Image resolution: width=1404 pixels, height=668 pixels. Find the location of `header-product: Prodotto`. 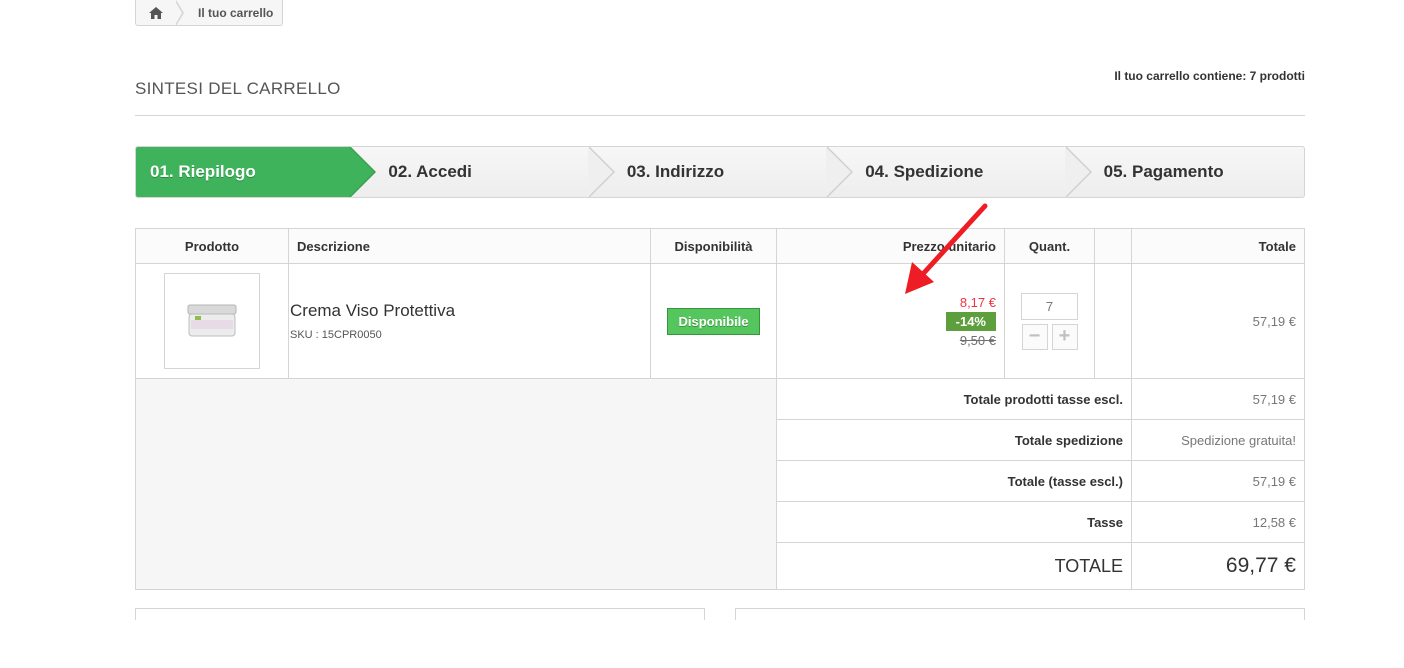

header-product: Prodotto is located at coordinates (212, 246).